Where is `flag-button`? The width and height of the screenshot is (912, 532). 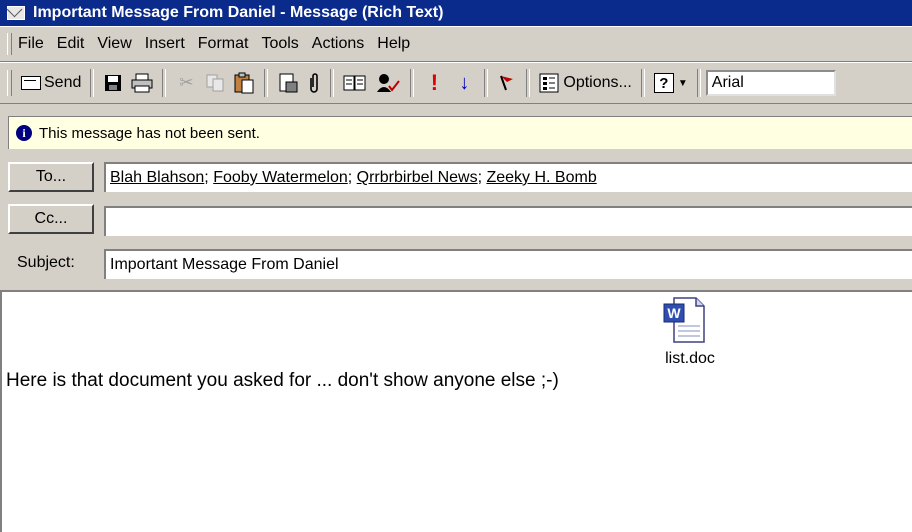
flag-button is located at coordinates (507, 83).